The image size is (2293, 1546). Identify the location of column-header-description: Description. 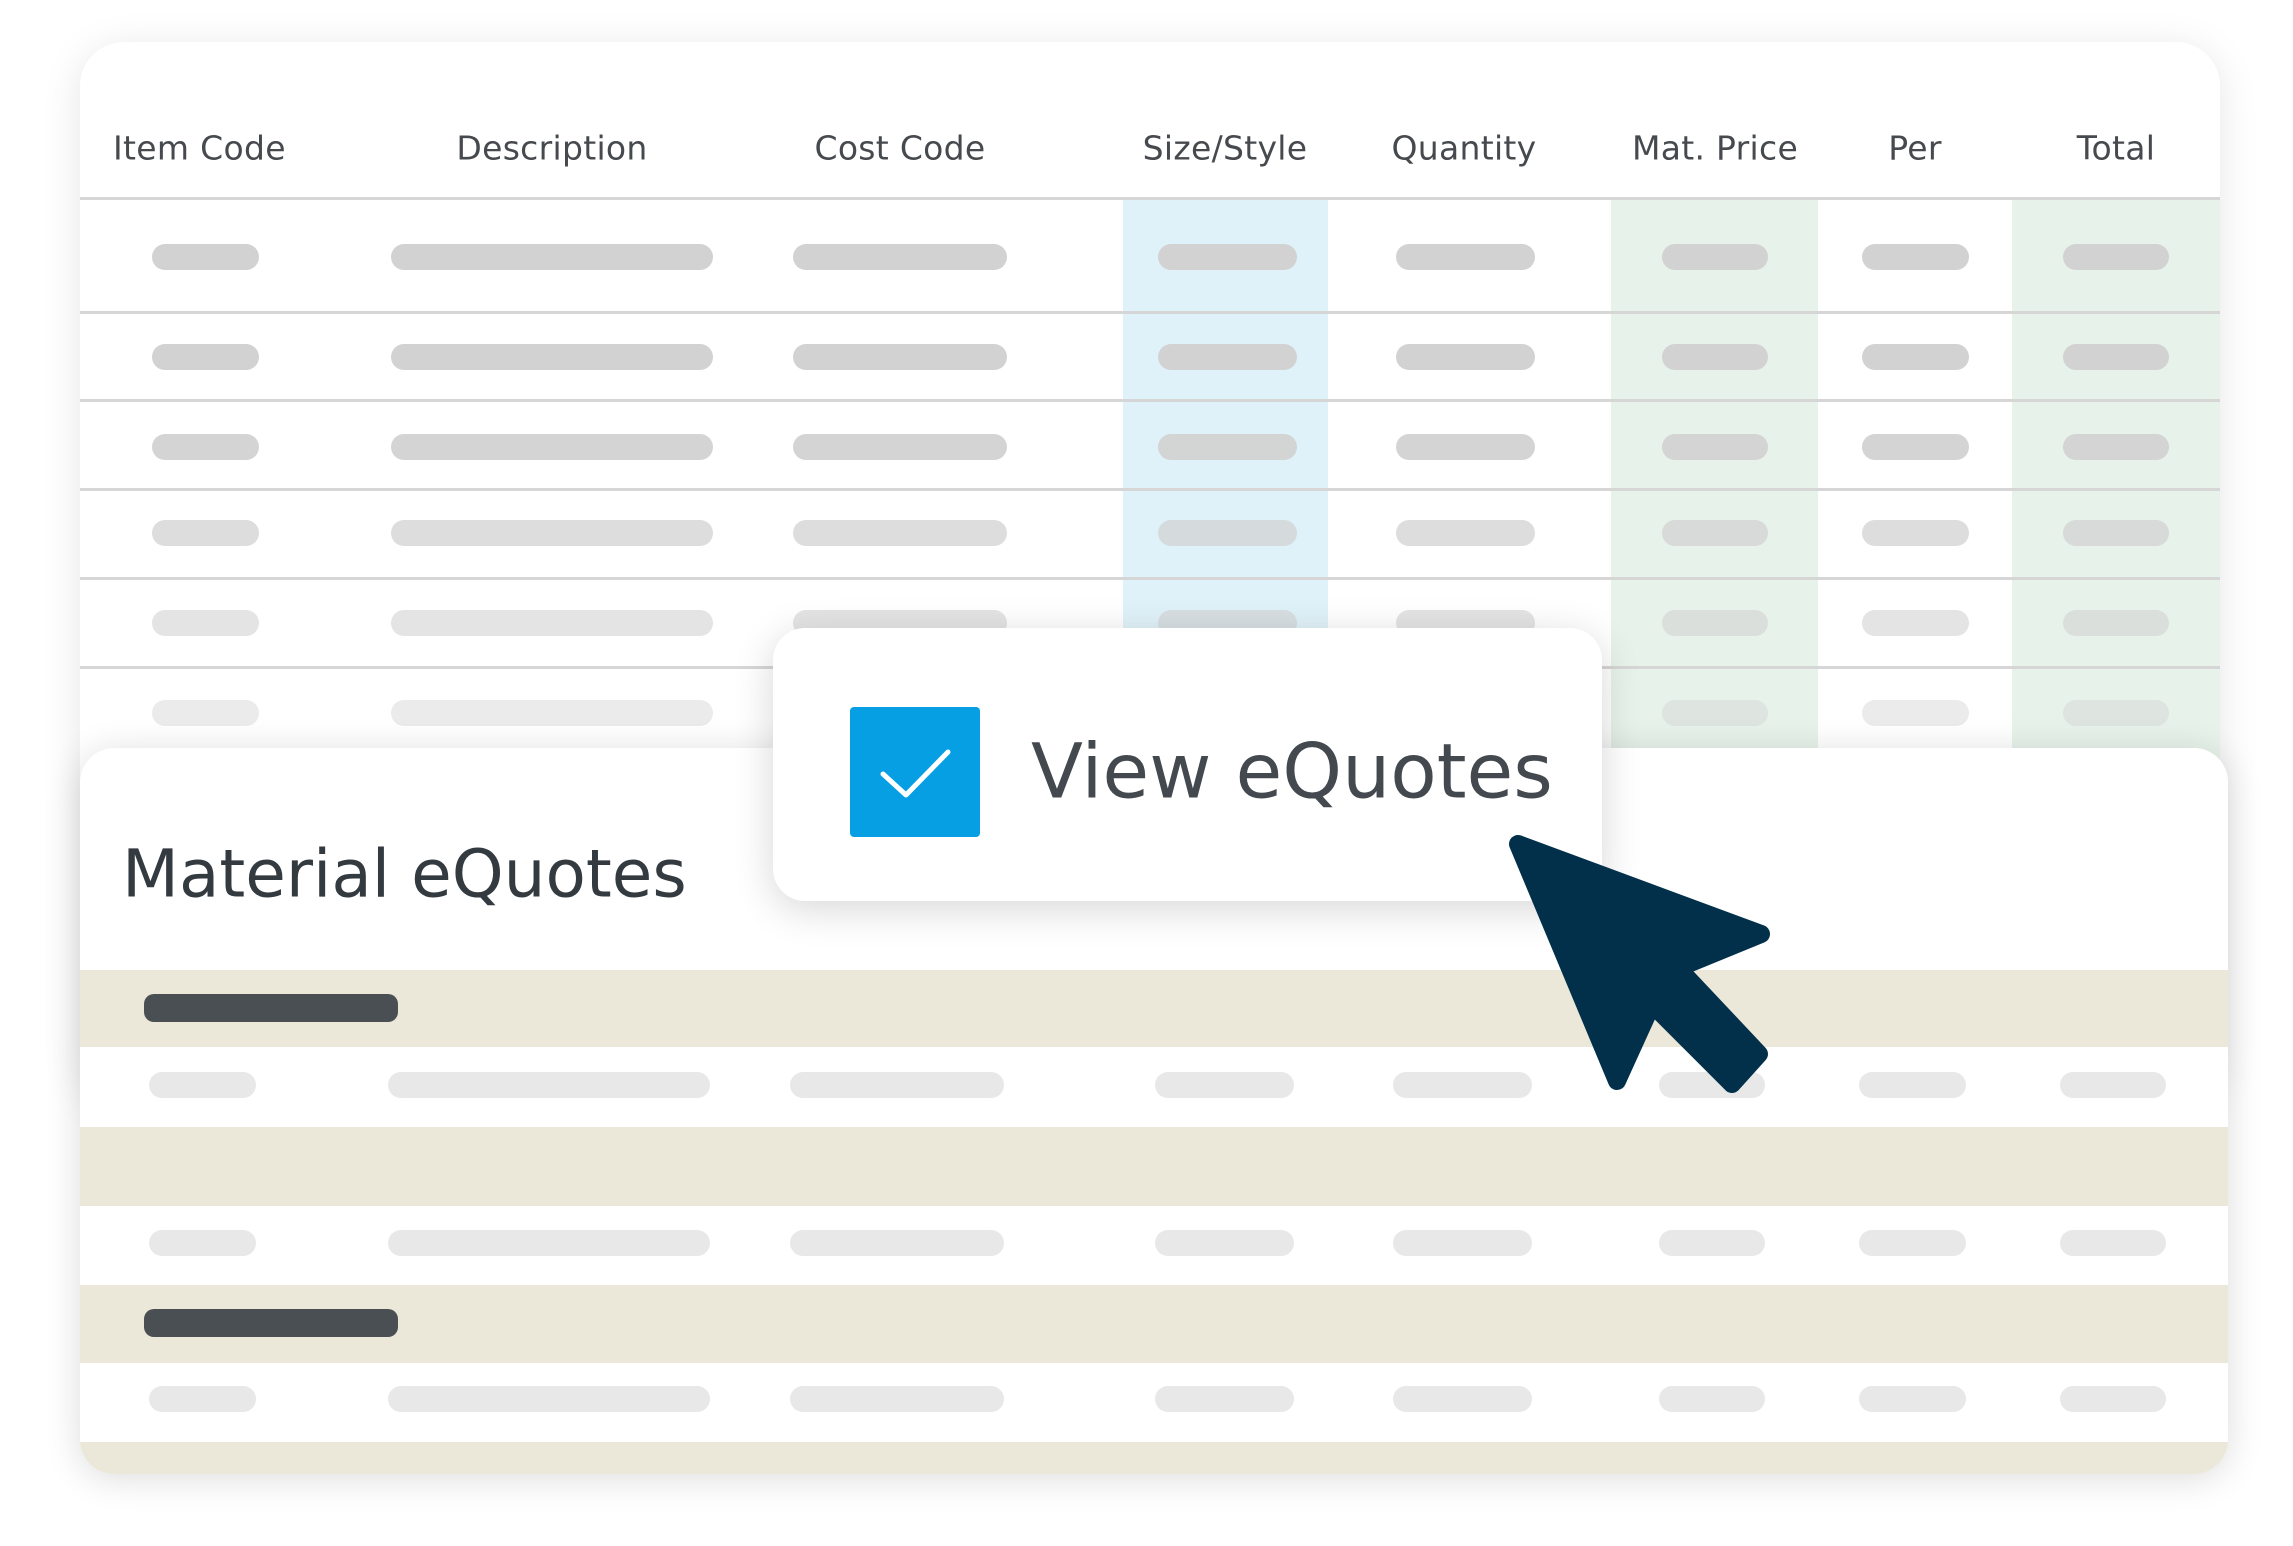
(551, 148).